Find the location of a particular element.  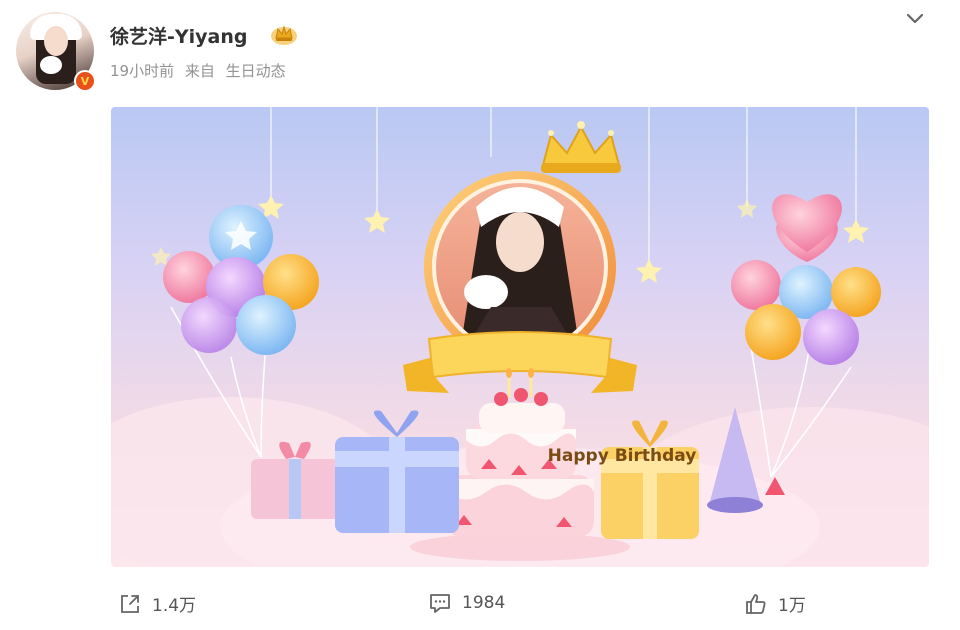

like-count: 1万 is located at coordinates (792, 606).